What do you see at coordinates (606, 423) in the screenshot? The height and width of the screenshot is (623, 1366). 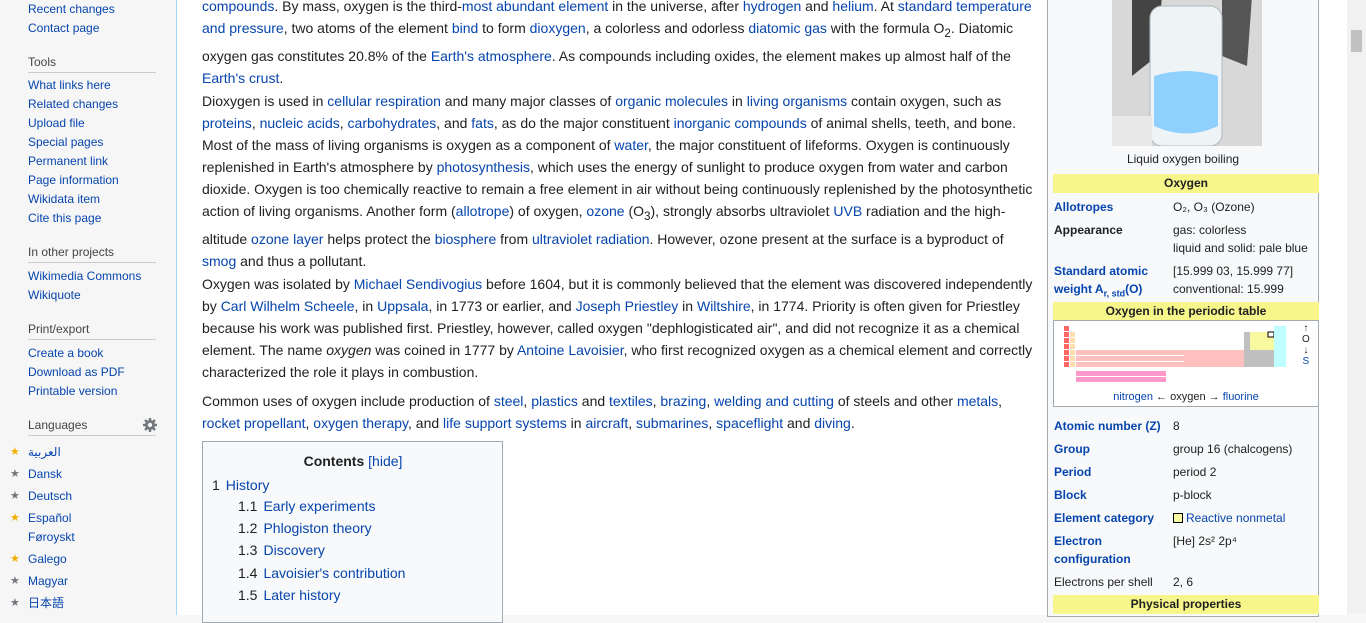 I see `link-aircraft: aircraft` at bounding box center [606, 423].